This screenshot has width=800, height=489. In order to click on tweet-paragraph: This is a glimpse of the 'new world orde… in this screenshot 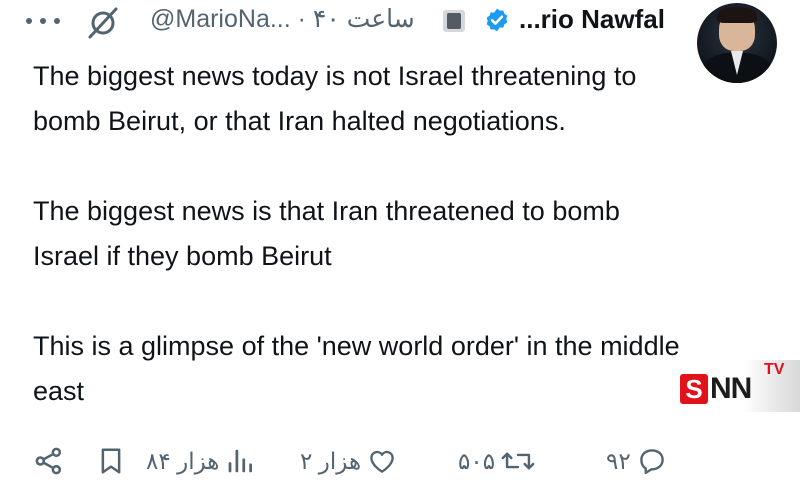, I will do `click(356, 368)`.